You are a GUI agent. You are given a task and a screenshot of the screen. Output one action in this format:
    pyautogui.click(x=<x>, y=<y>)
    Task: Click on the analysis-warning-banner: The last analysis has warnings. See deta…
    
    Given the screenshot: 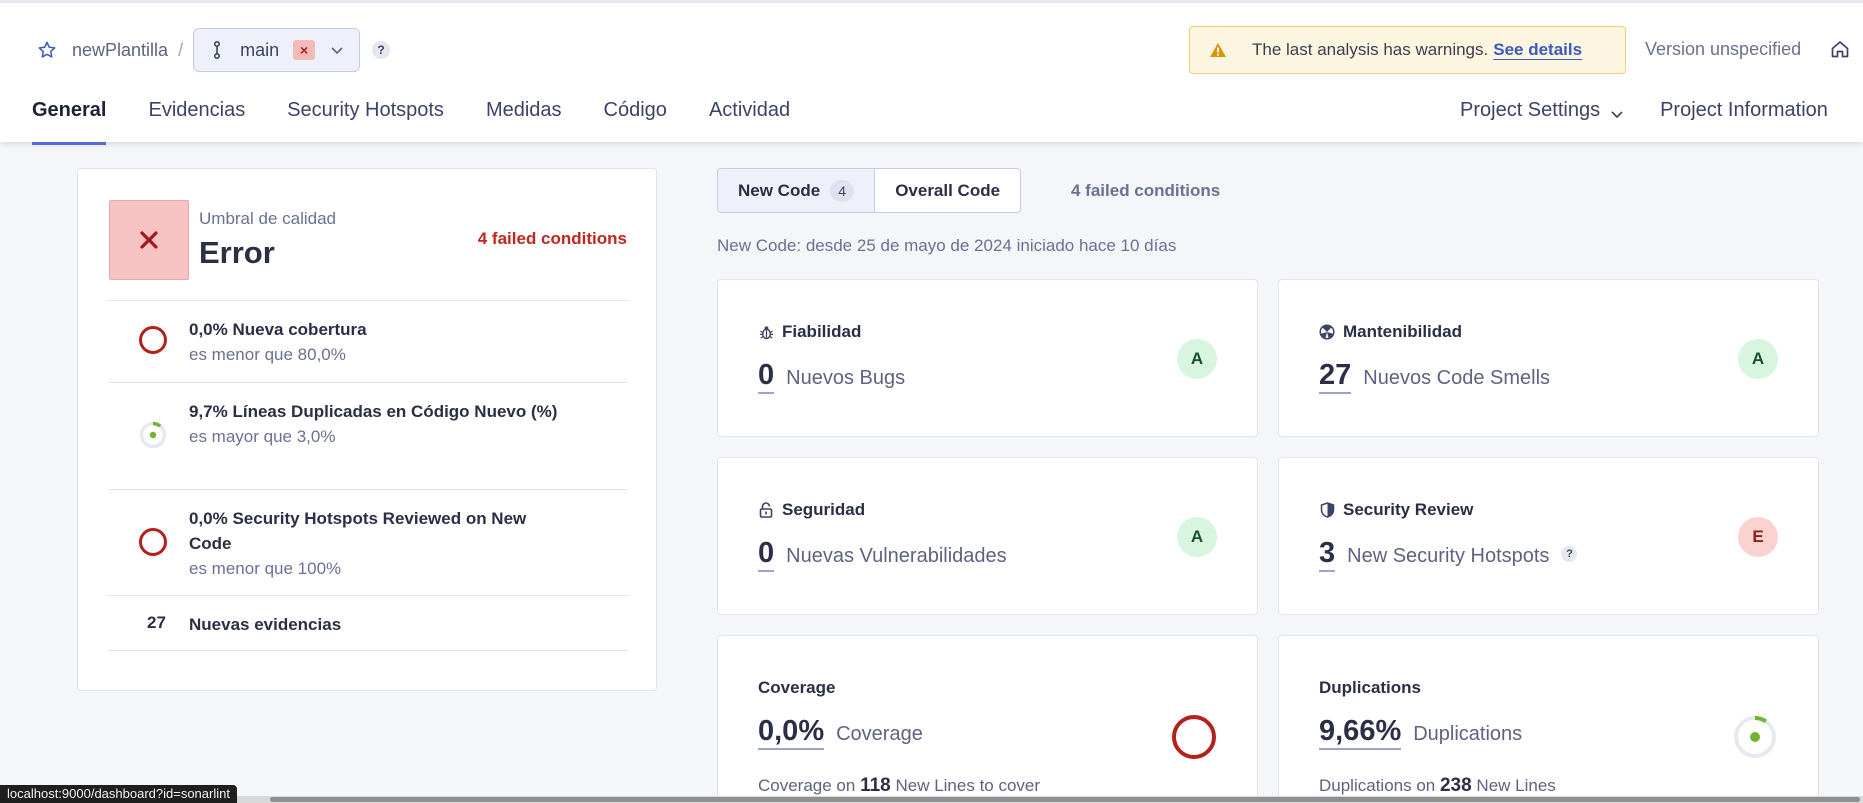 What is the action you would take?
    pyautogui.click(x=1407, y=50)
    